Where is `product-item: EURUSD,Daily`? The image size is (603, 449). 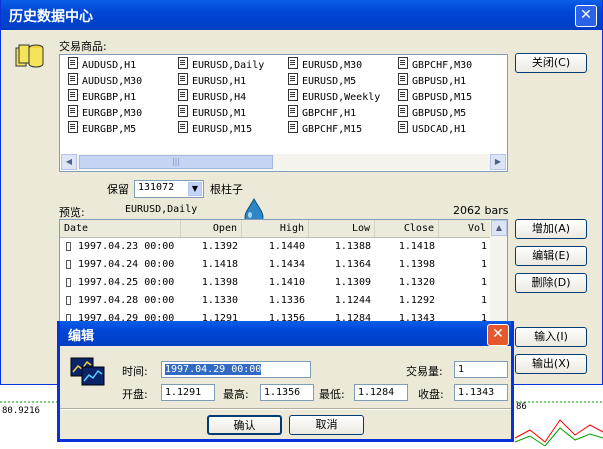 product-item: EURUSD,Daily is located at coordinates (221, 65).